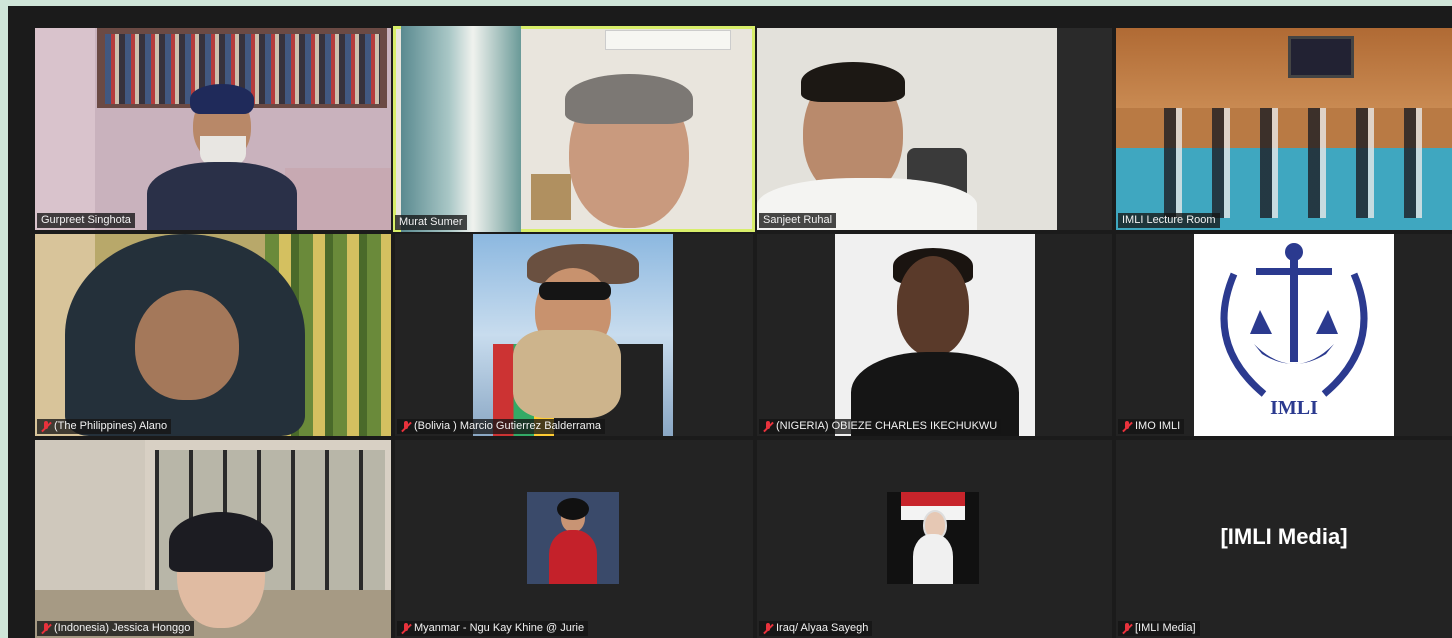  I want to click on video-tile-imo-imli: IMLI IMO IMLI, so click(1284, 335).